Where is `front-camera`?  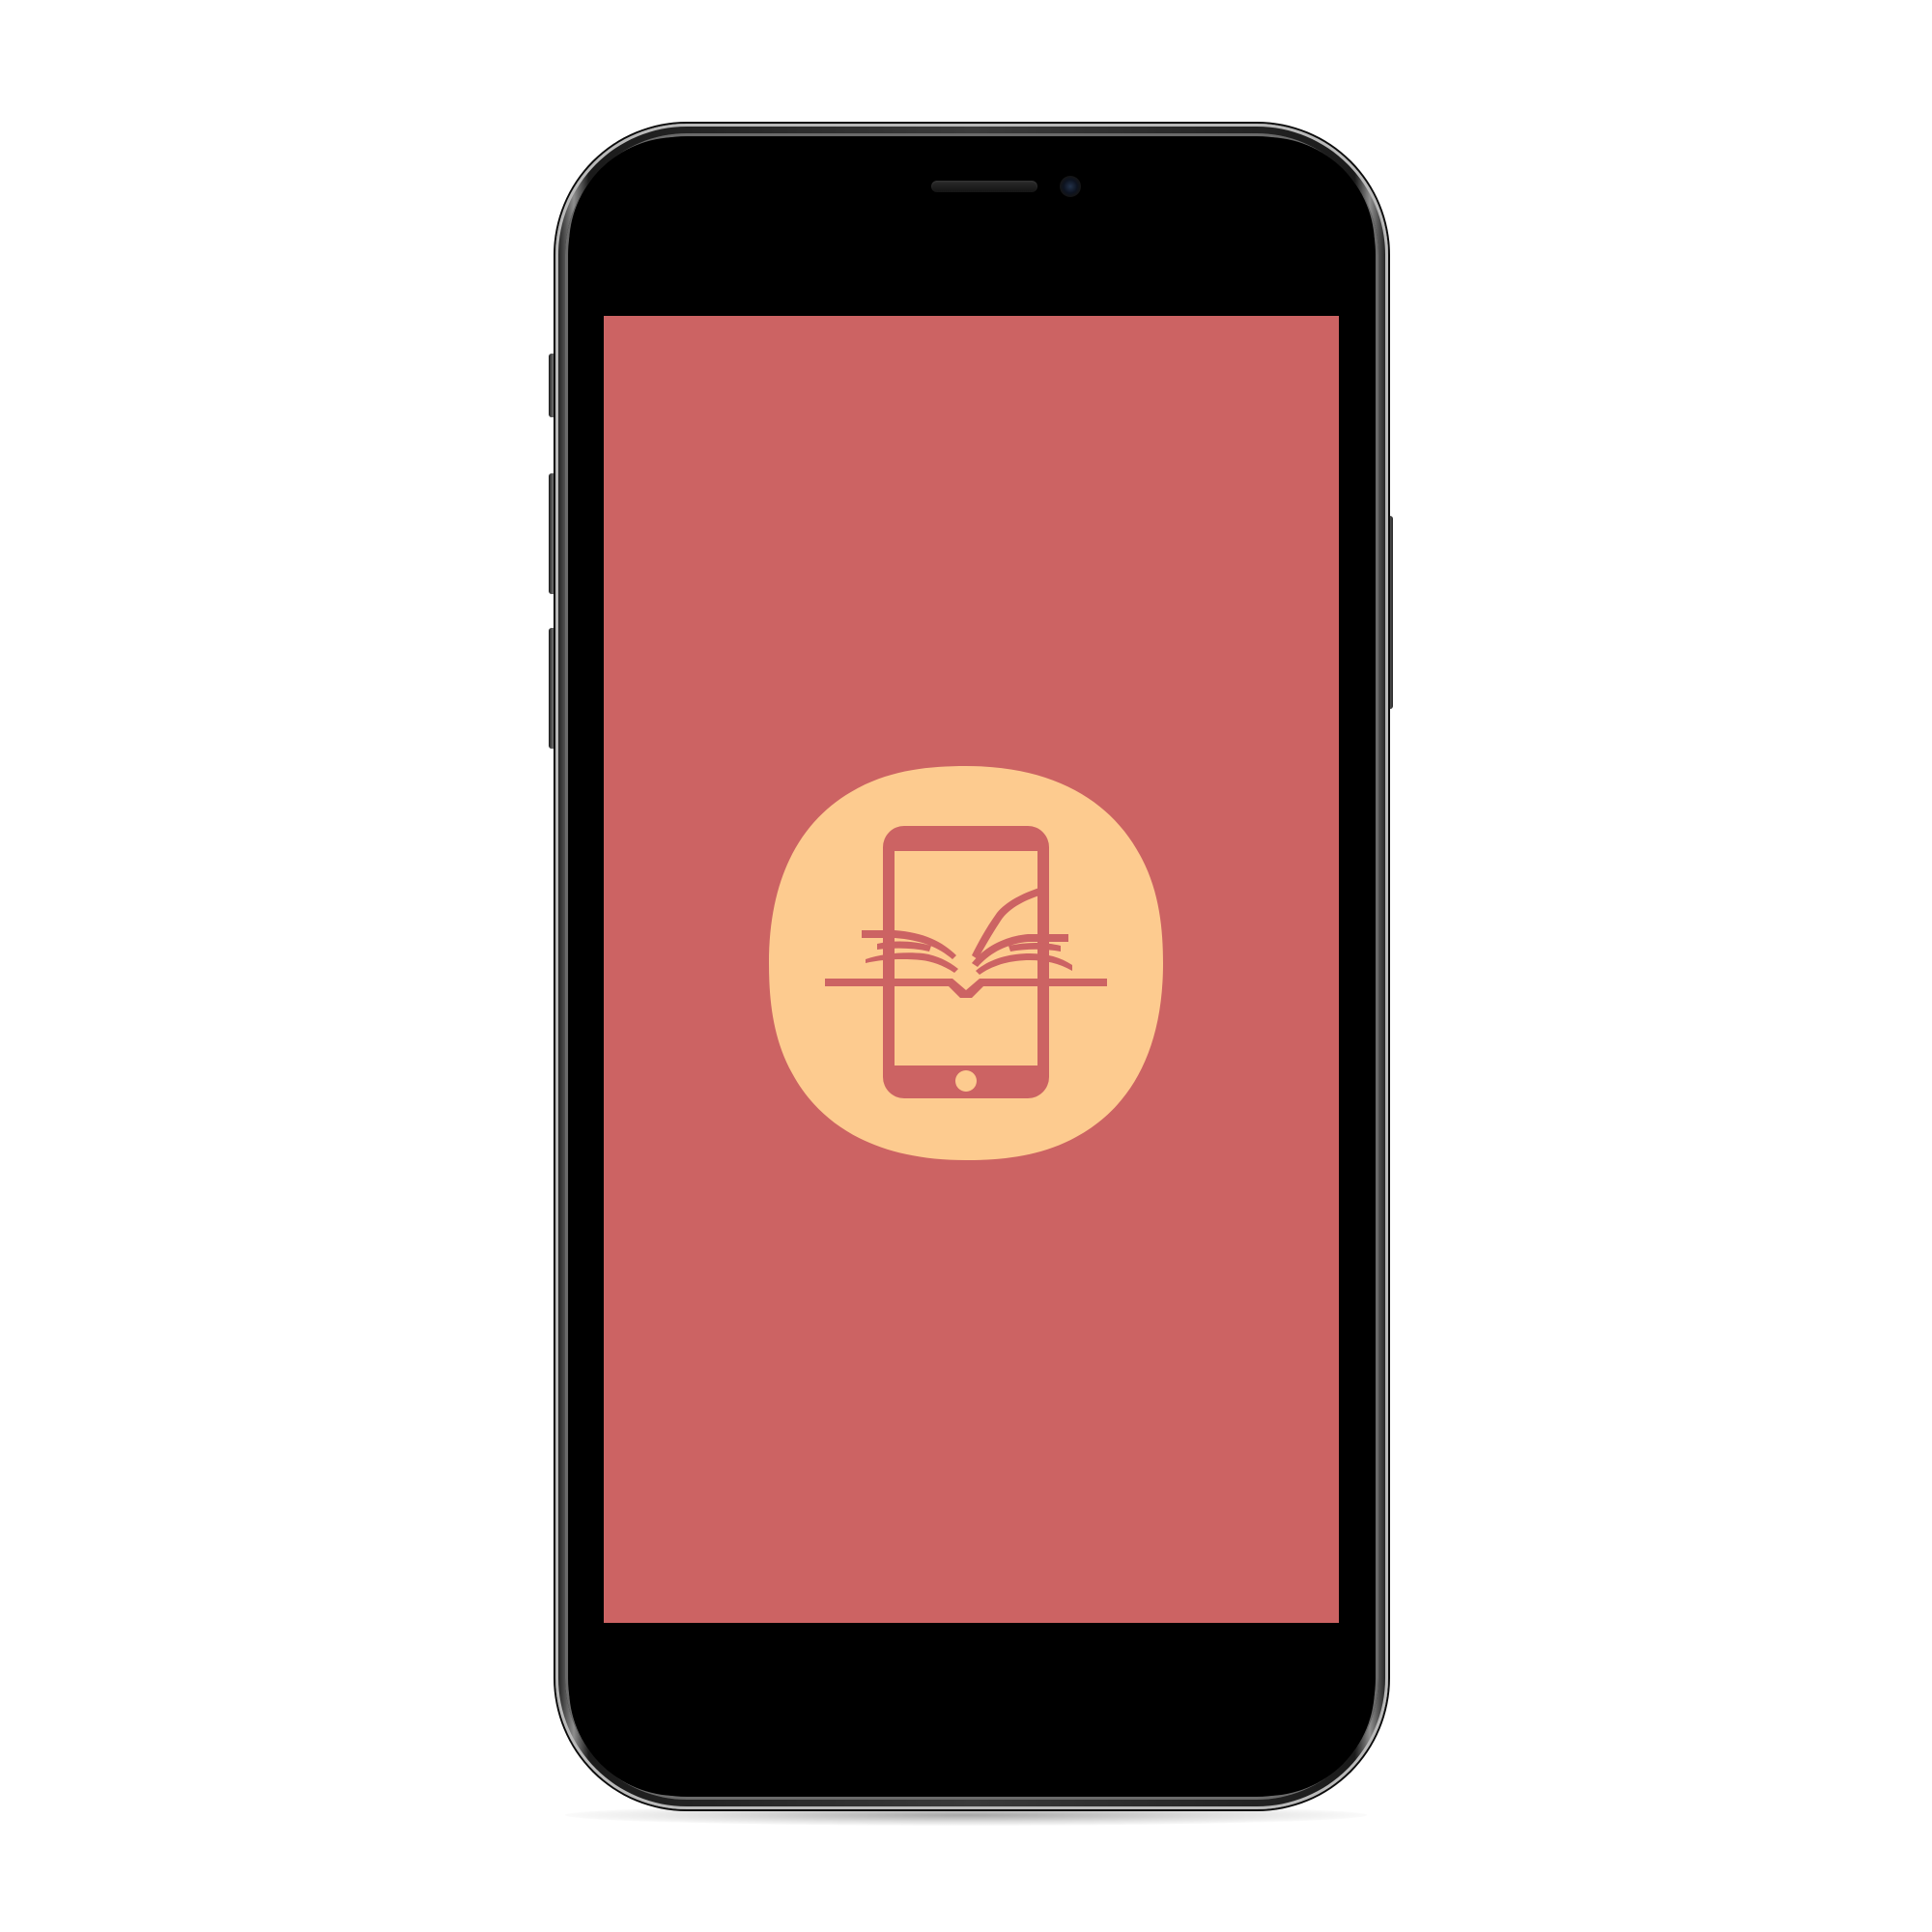
front-camera is located at coordinates (1070, 186).